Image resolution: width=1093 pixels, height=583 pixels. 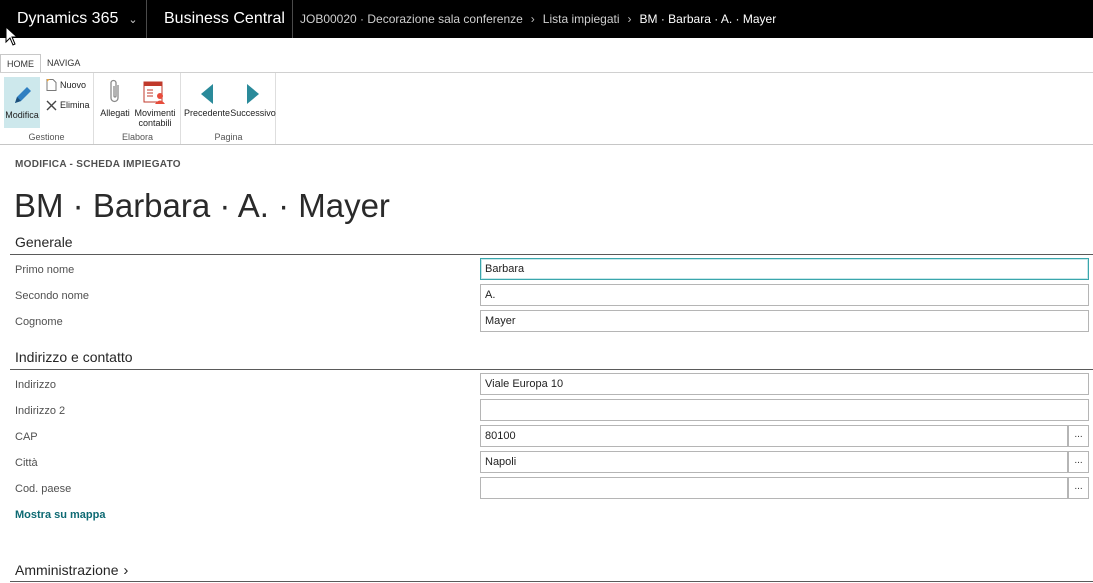 I want to click on breadcrumb-employee-list: Lista impiegati, so click(x=581, y=19).